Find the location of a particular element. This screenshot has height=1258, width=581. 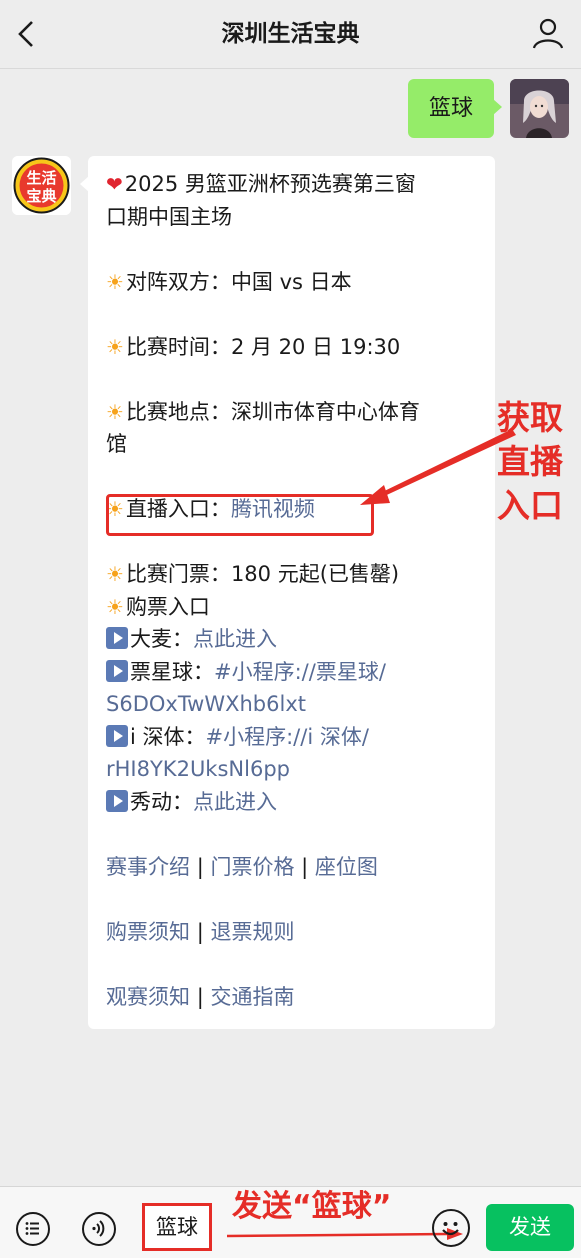

xiudong-row: 秀动：点此进入 is located at coordinates (293, 802).